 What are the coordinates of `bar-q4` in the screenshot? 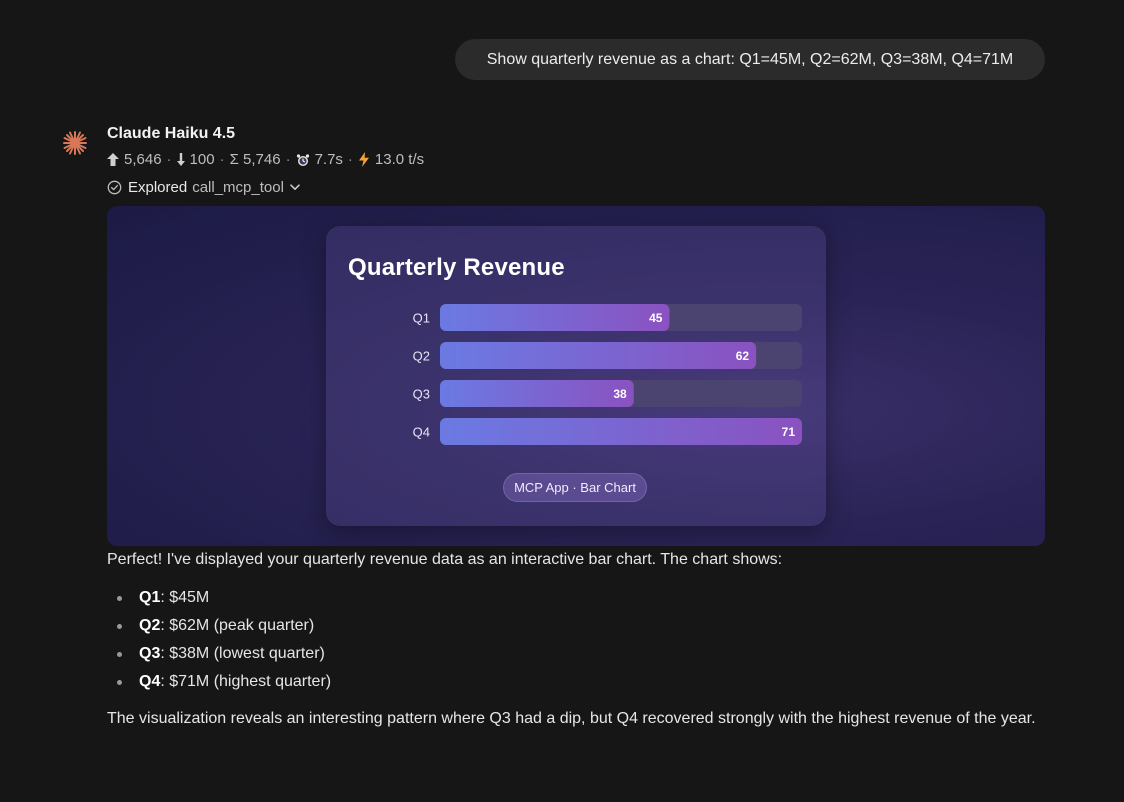 It's located at (621, 431).